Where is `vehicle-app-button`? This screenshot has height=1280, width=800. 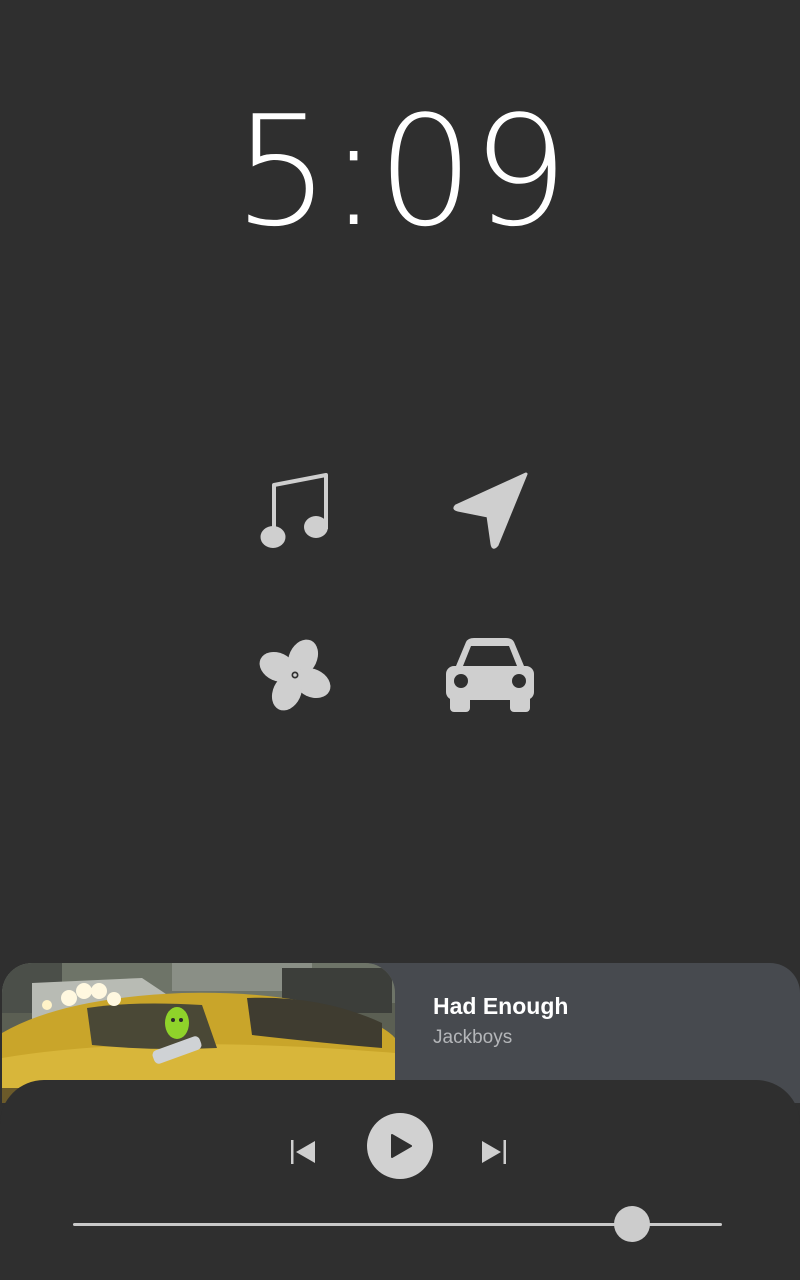 vehicle-app-button is located at coordinates (490, 675).